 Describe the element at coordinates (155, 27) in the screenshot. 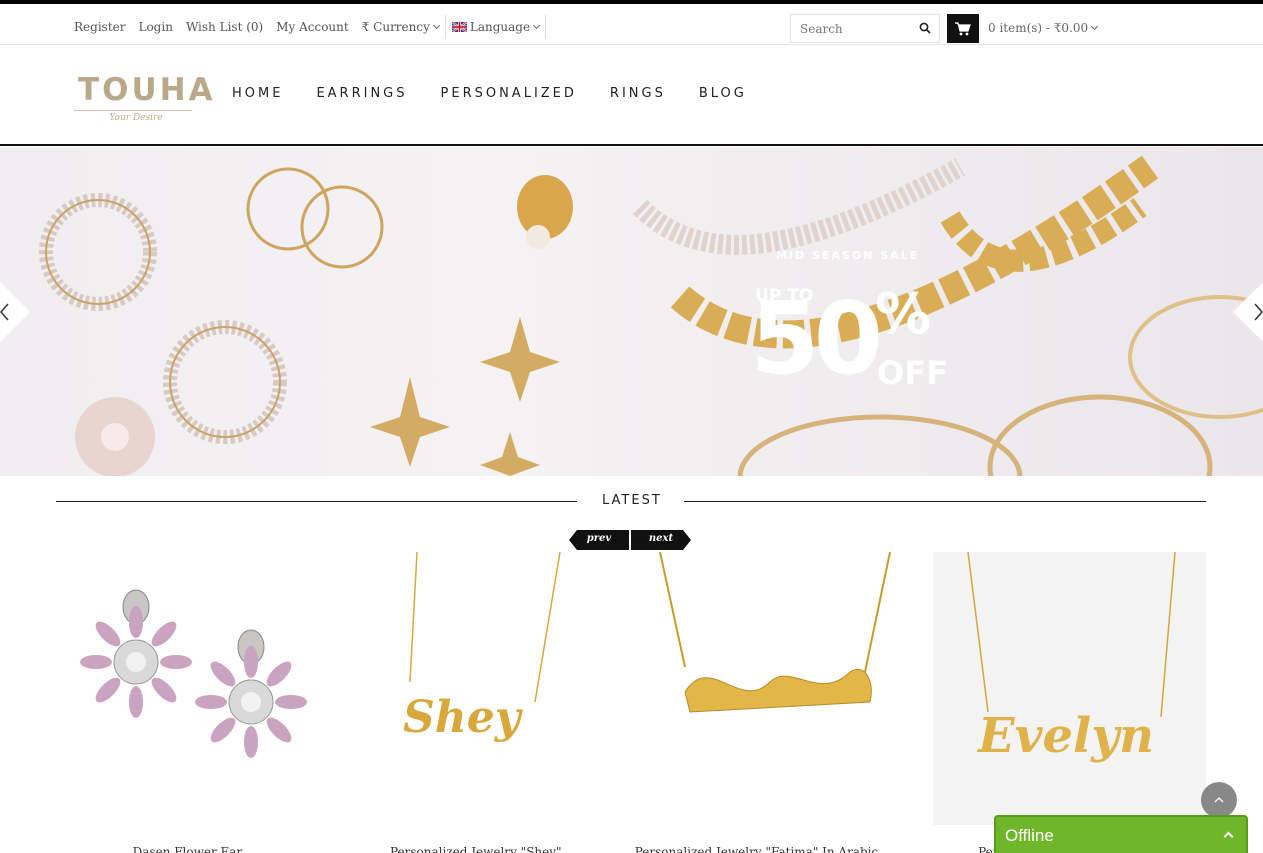

I see `login-link: Login` at that location.